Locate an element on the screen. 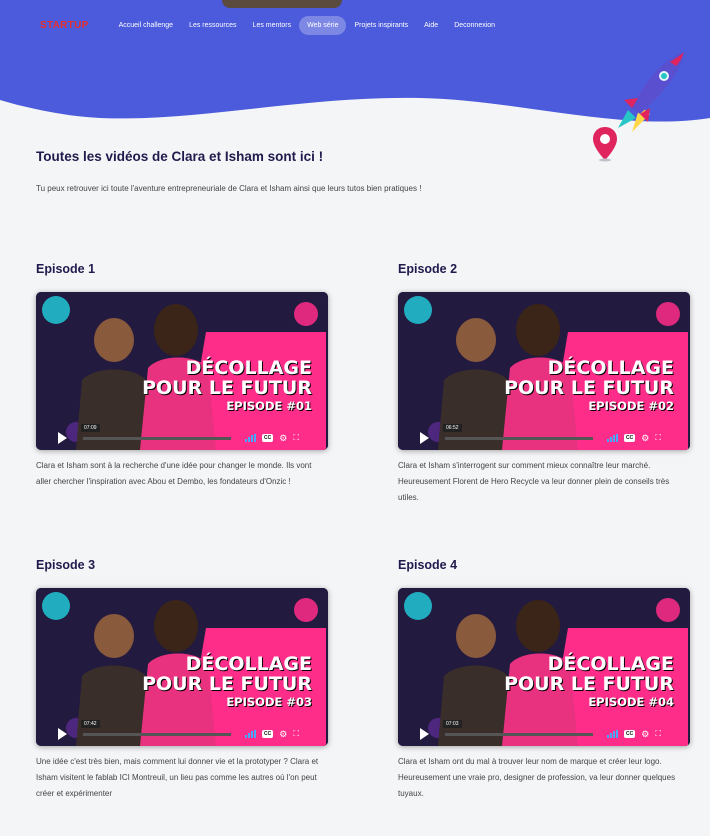 Image resolution: width=710 pixels, height=836 pixels. video-episode-number: EPISODE #03 is located at coordinates (269, 702).